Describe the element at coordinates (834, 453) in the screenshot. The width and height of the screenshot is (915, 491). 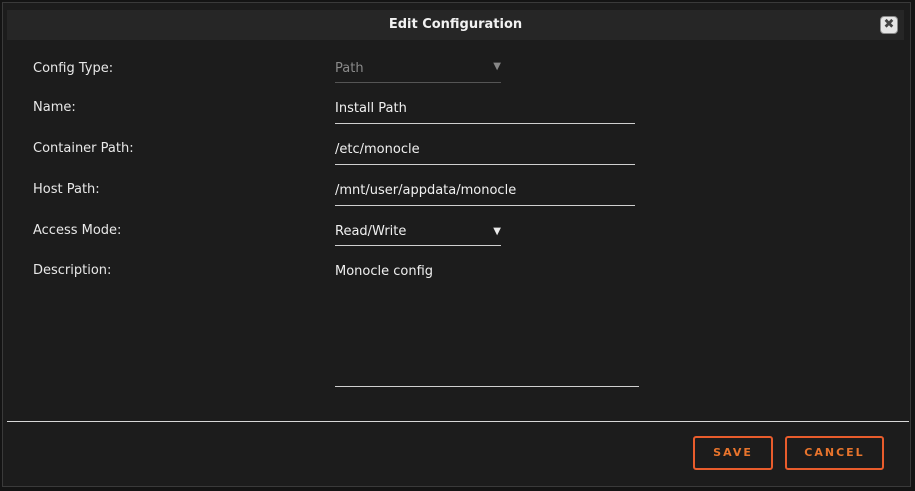
I see `cancel-button: CANCEL` at that location.